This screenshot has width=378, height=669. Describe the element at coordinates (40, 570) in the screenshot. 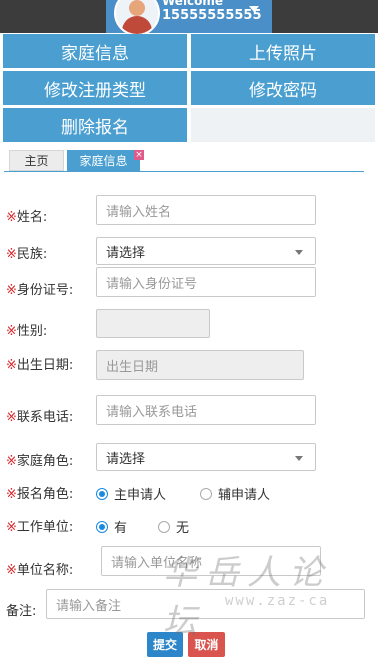

I see `unit-name-label: ※单位名称:` at that location.